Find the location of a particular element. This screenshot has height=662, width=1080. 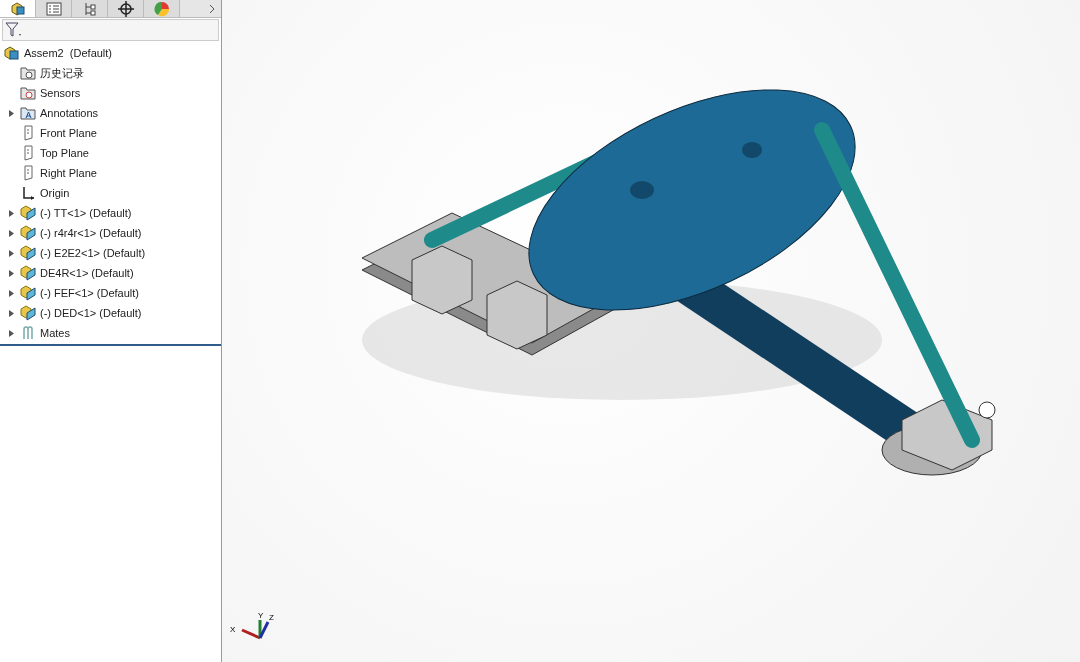

tree-item: Top Plane is located at coordinates (64, 153).